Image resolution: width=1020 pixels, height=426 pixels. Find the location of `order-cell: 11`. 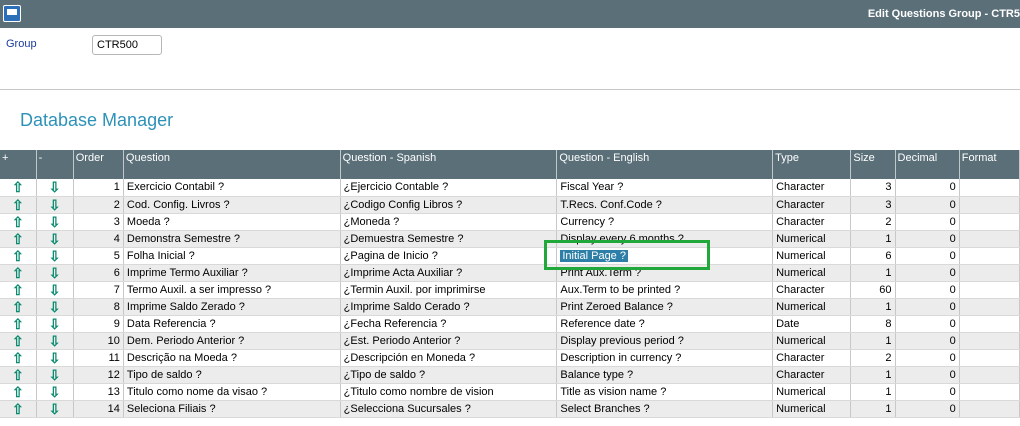

order-cell: 11 is located at coordinates (98, 358).